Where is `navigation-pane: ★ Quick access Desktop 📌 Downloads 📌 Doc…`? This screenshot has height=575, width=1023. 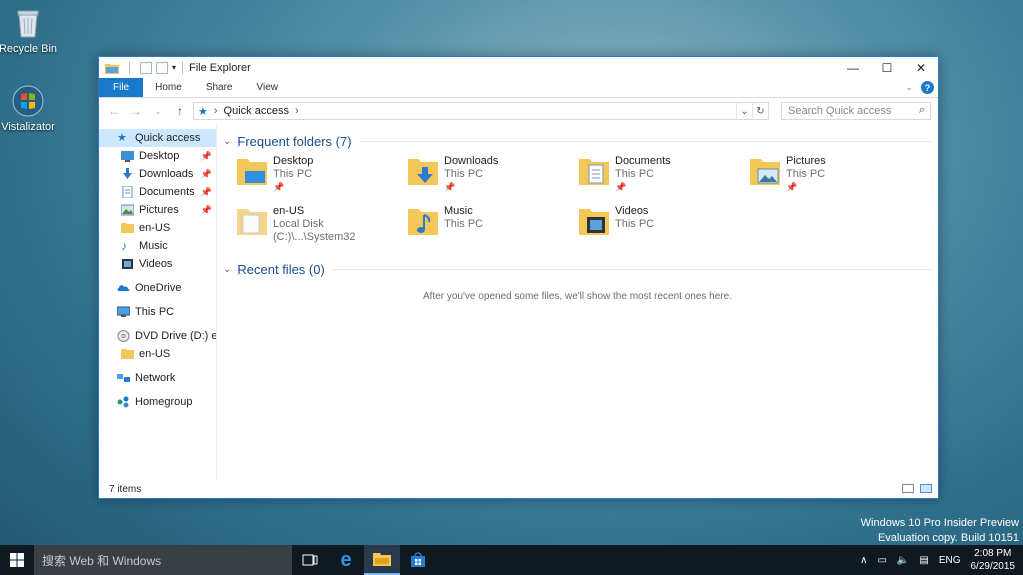
navigation-pane: ★ Quick access Desktop 📌 Downloads 📌 Doc… is located at coordinates (158, 302).